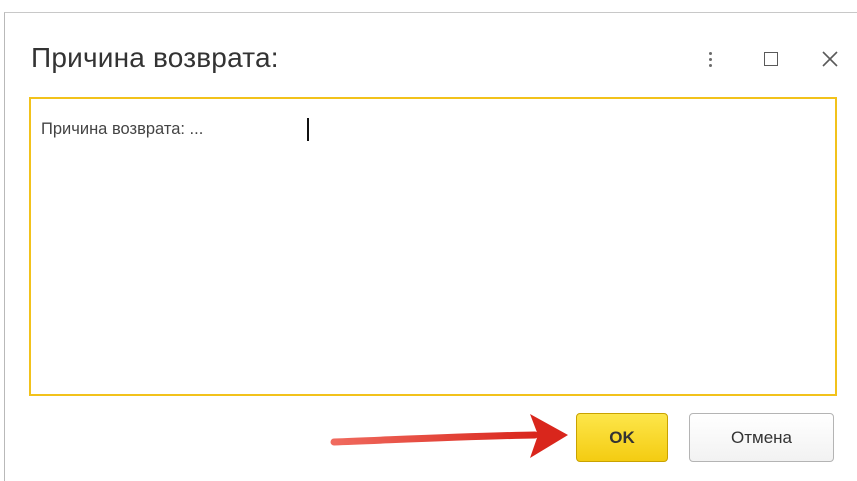 This screenshot has height=481, width=857. I want to click on text-caret, so click(308, 129).